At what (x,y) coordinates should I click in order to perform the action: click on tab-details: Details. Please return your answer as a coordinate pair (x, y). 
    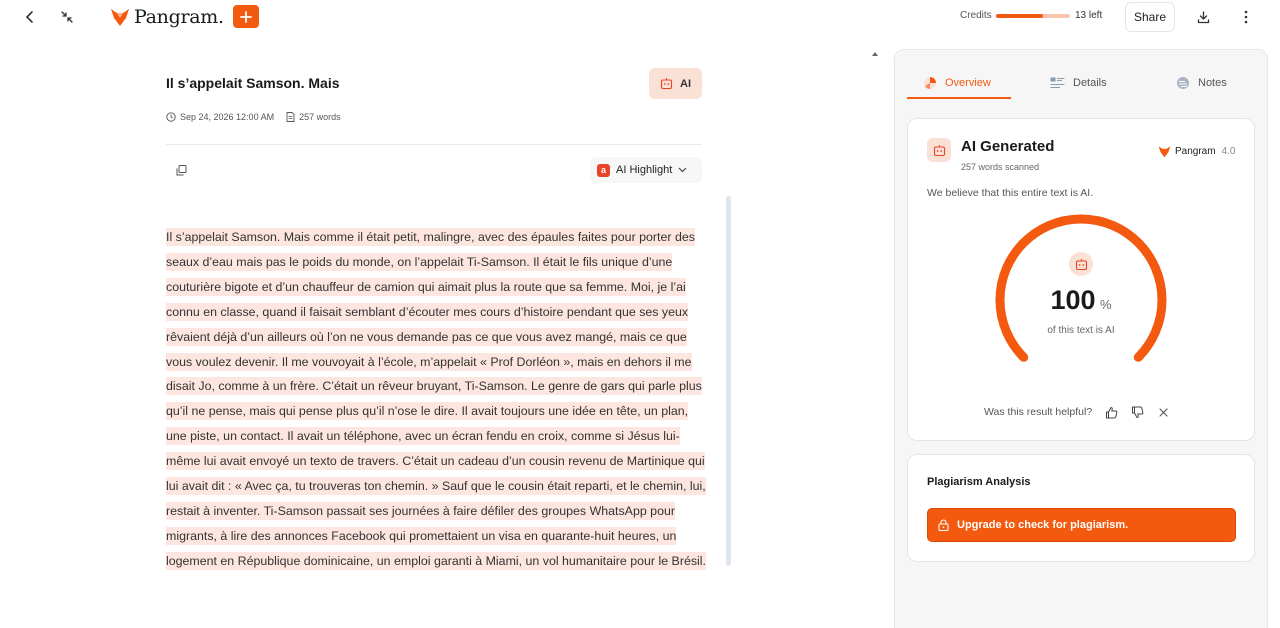
    Looking at the image, I should click on (1078, 82).